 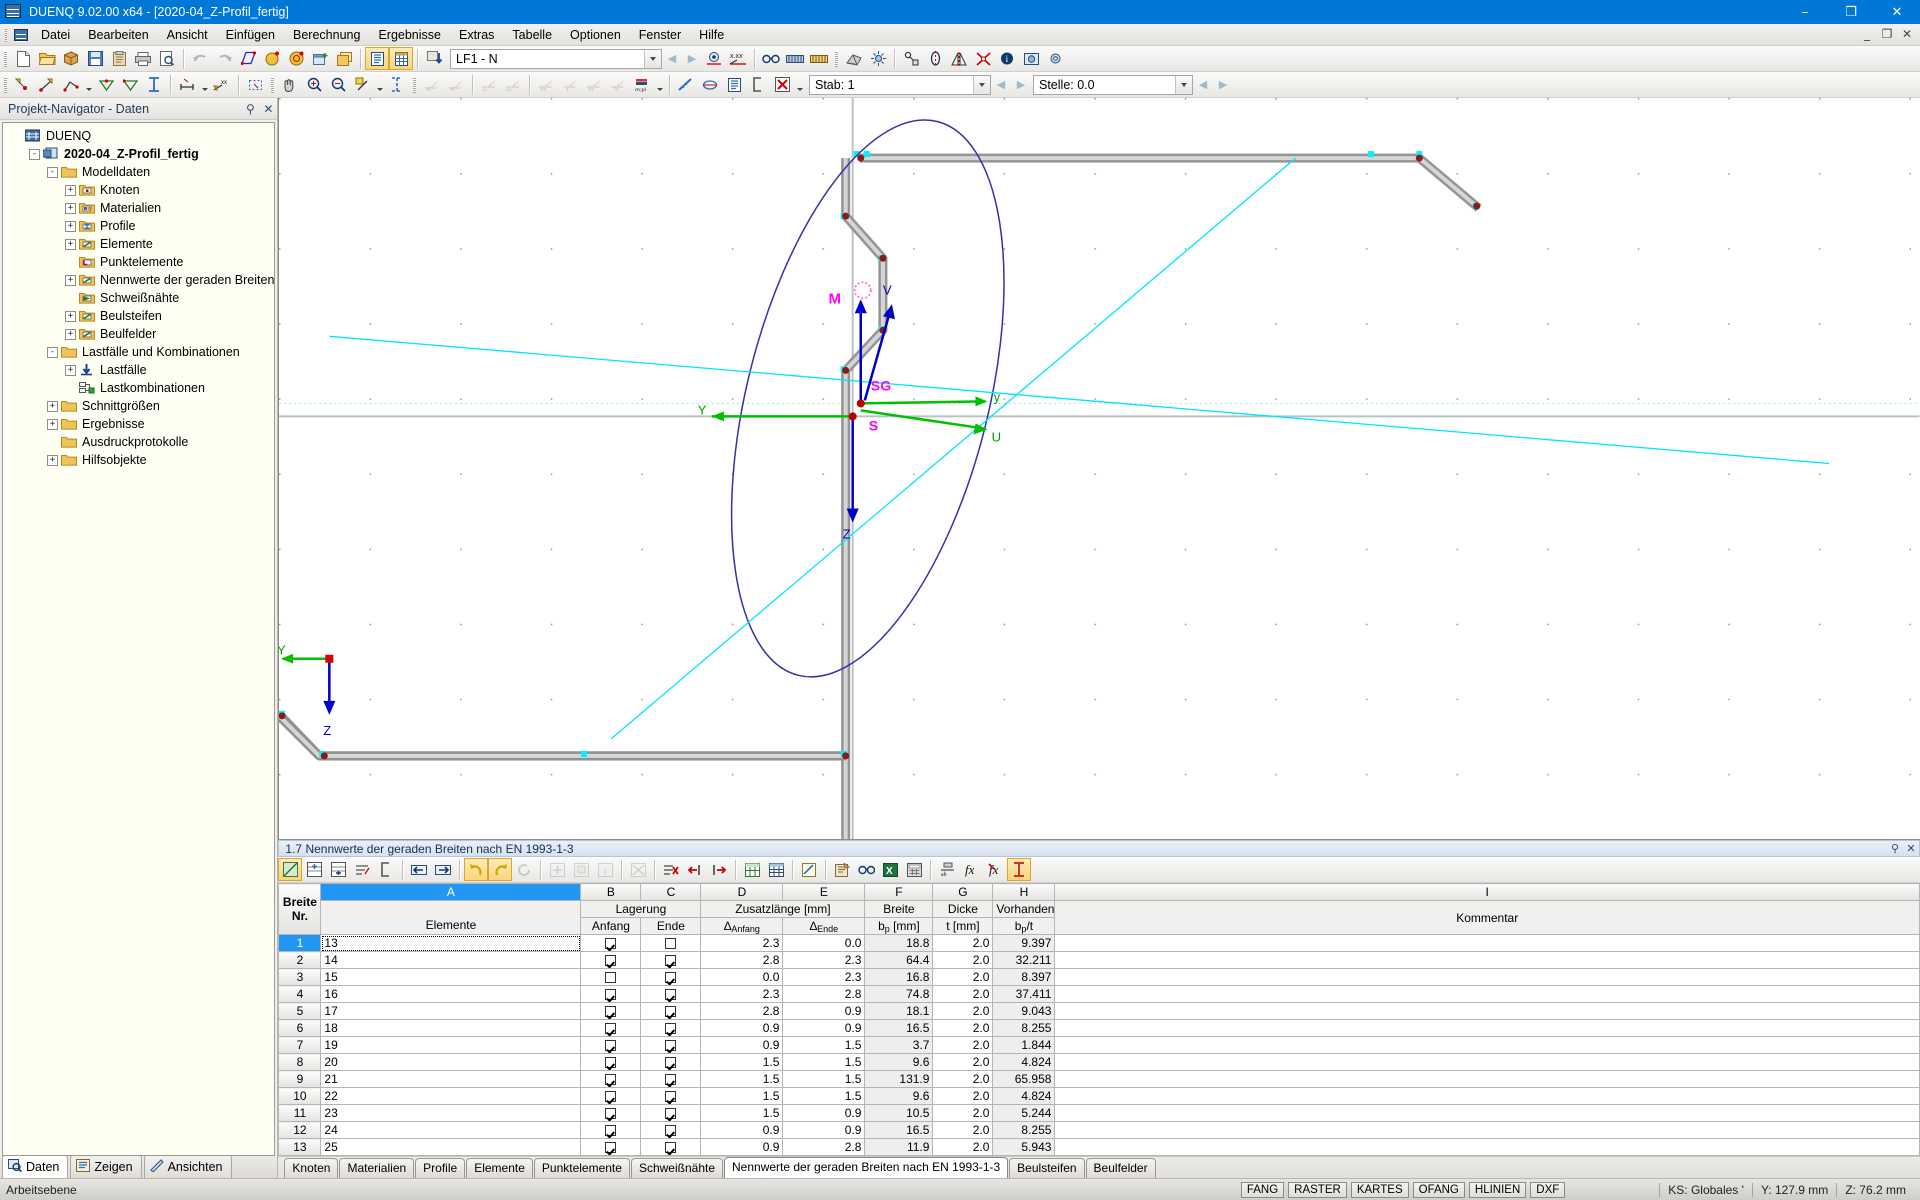 What do you see at coordinates (300, 1130) in the screenshot?
I see `row-number-cell: 12` at bounding box center [300, 1130].